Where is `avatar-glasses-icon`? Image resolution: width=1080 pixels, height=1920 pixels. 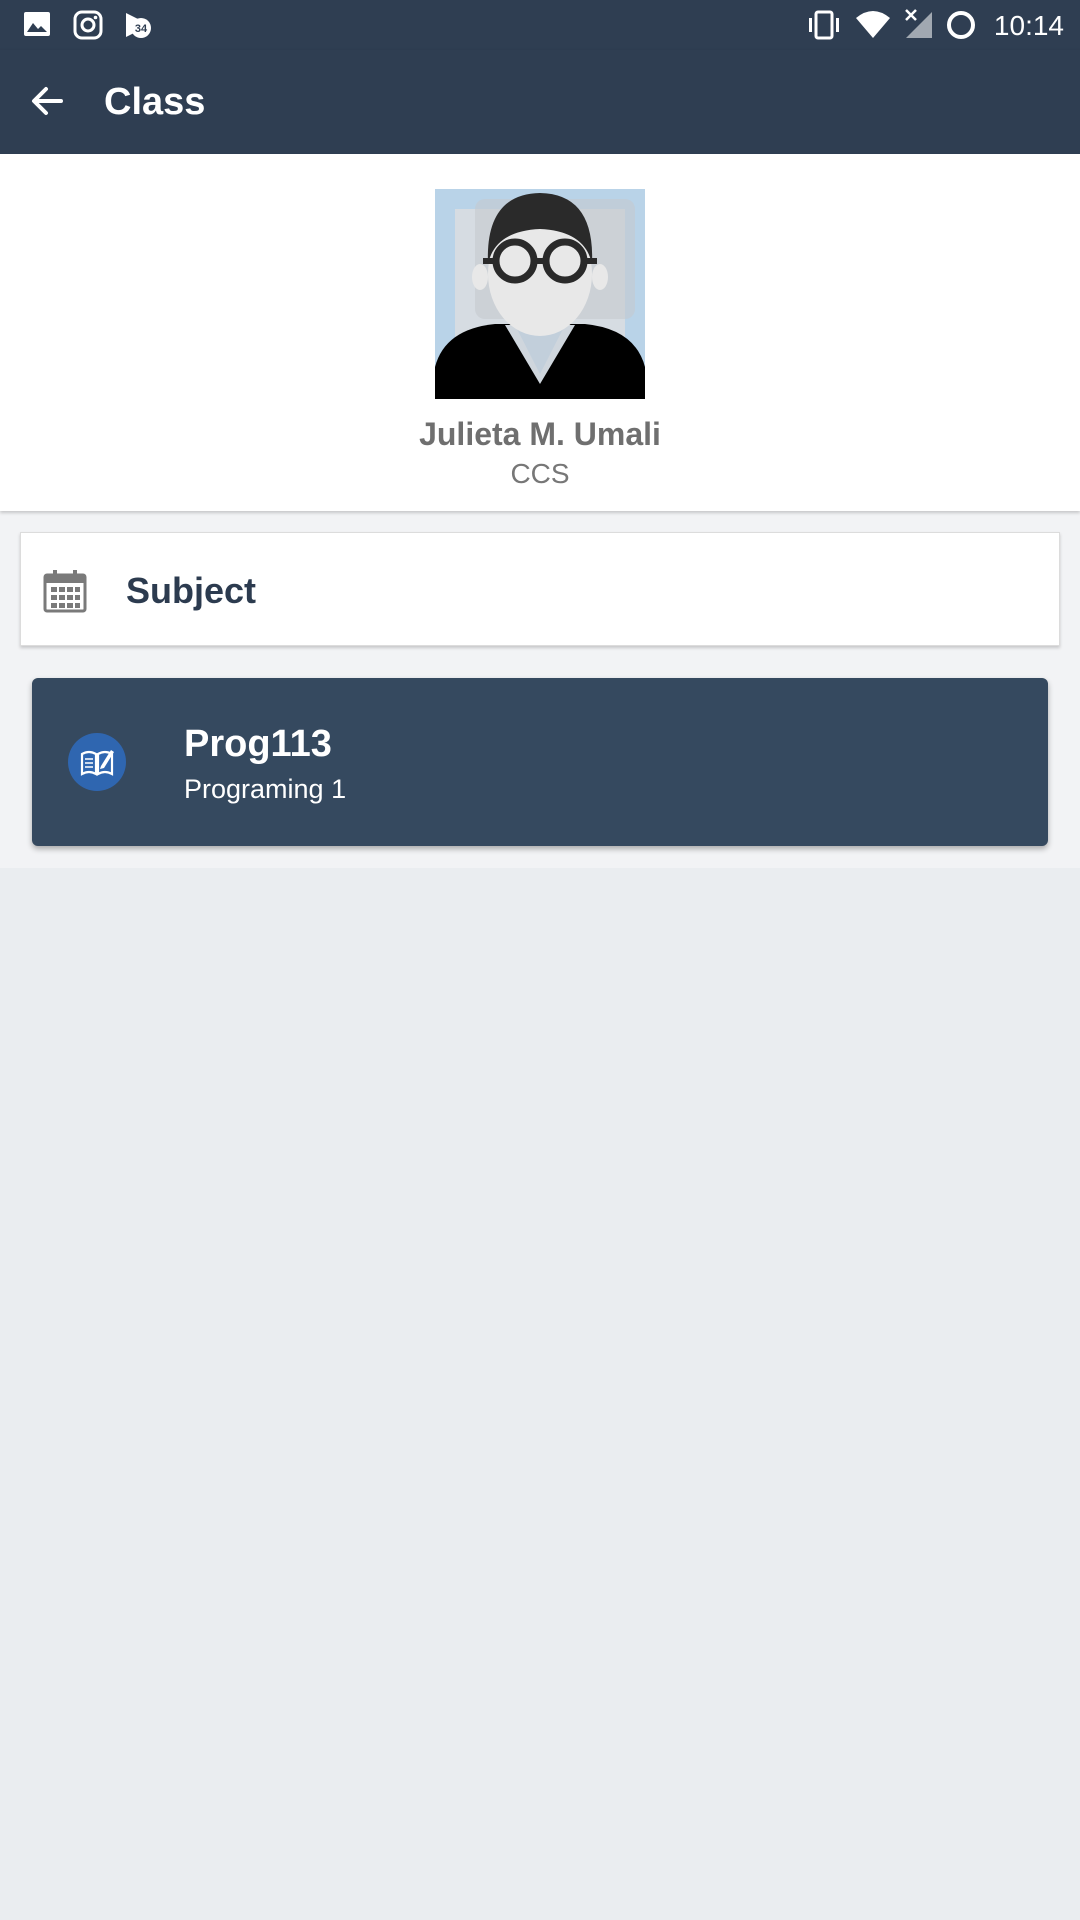 avatar-glasses-icon is located at coordinates (540, 294).